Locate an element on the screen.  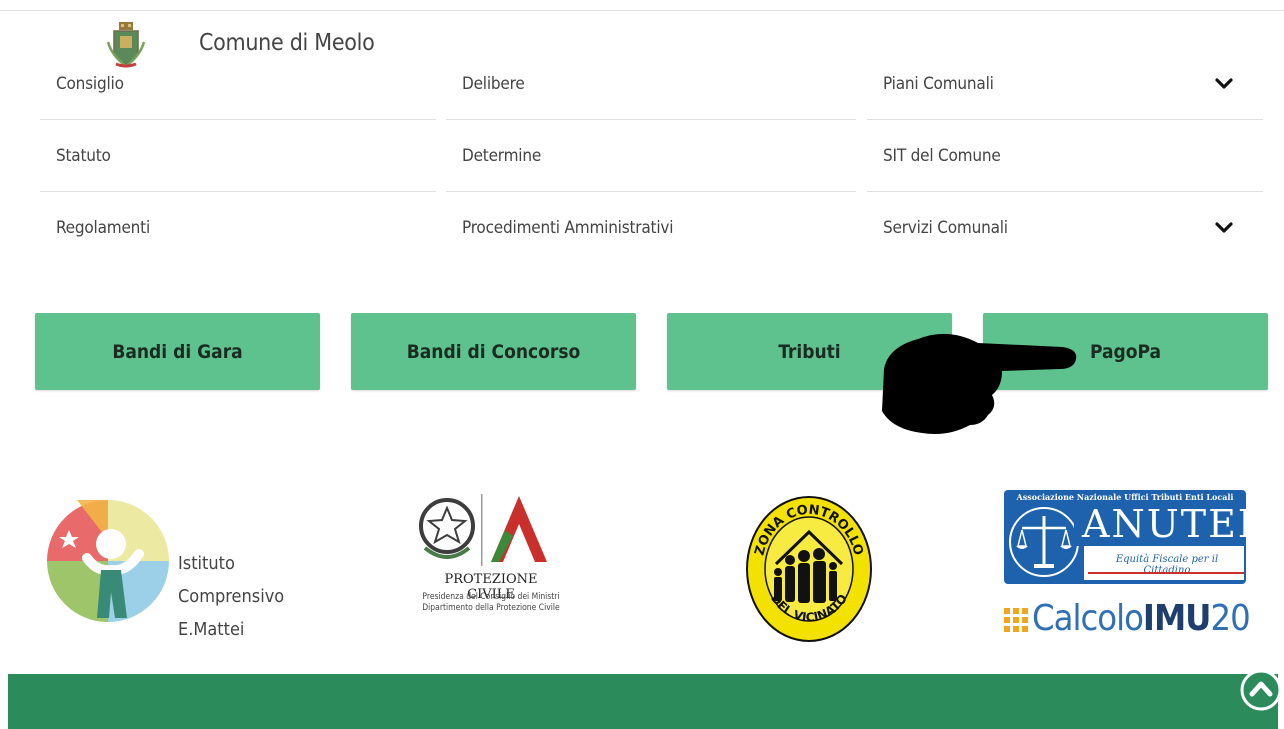
istituto-line-1: Istituto is located at coordinates (206, 563).